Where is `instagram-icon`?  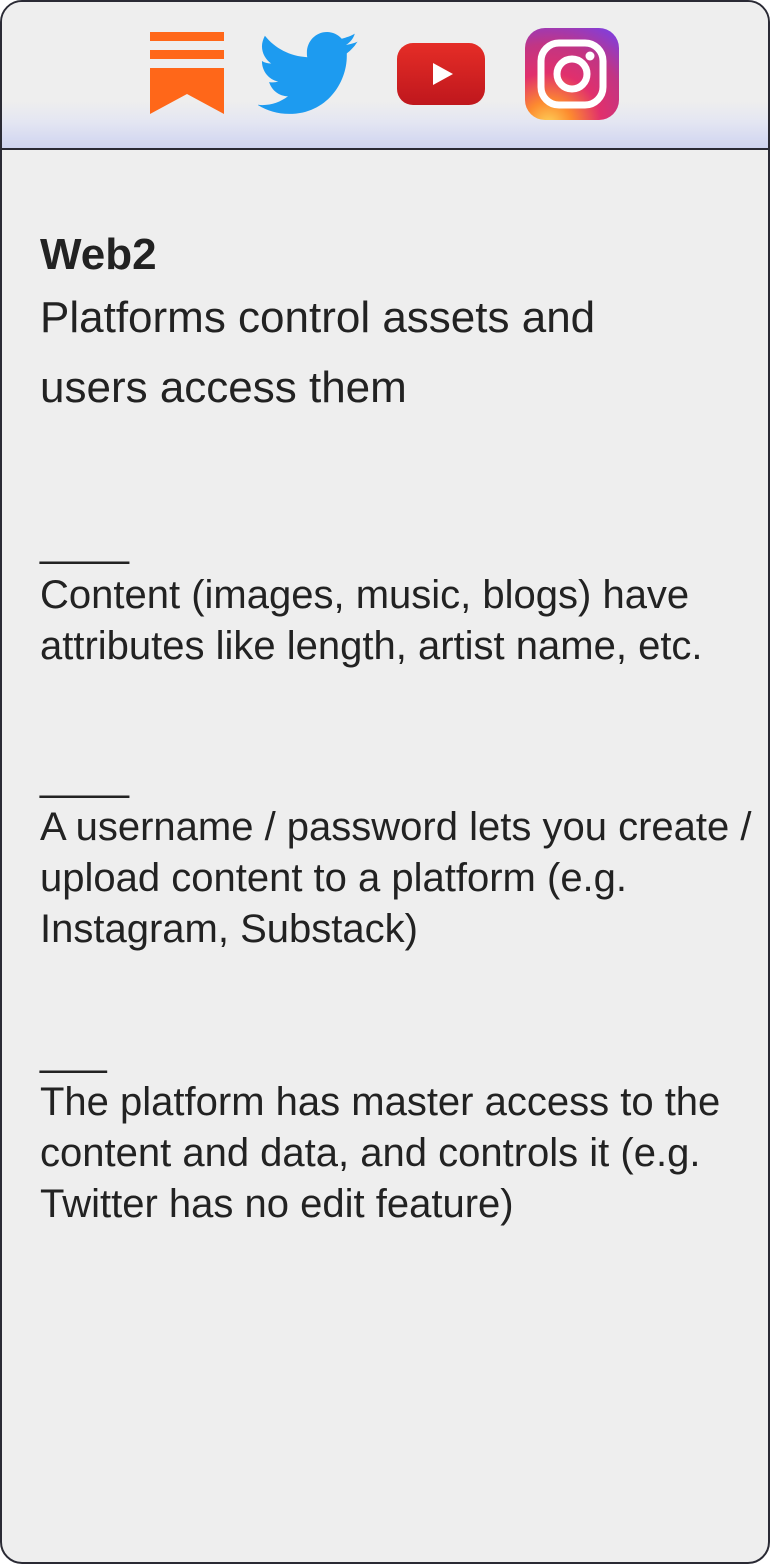 instagram-icon is located at coordinates (572, 74).